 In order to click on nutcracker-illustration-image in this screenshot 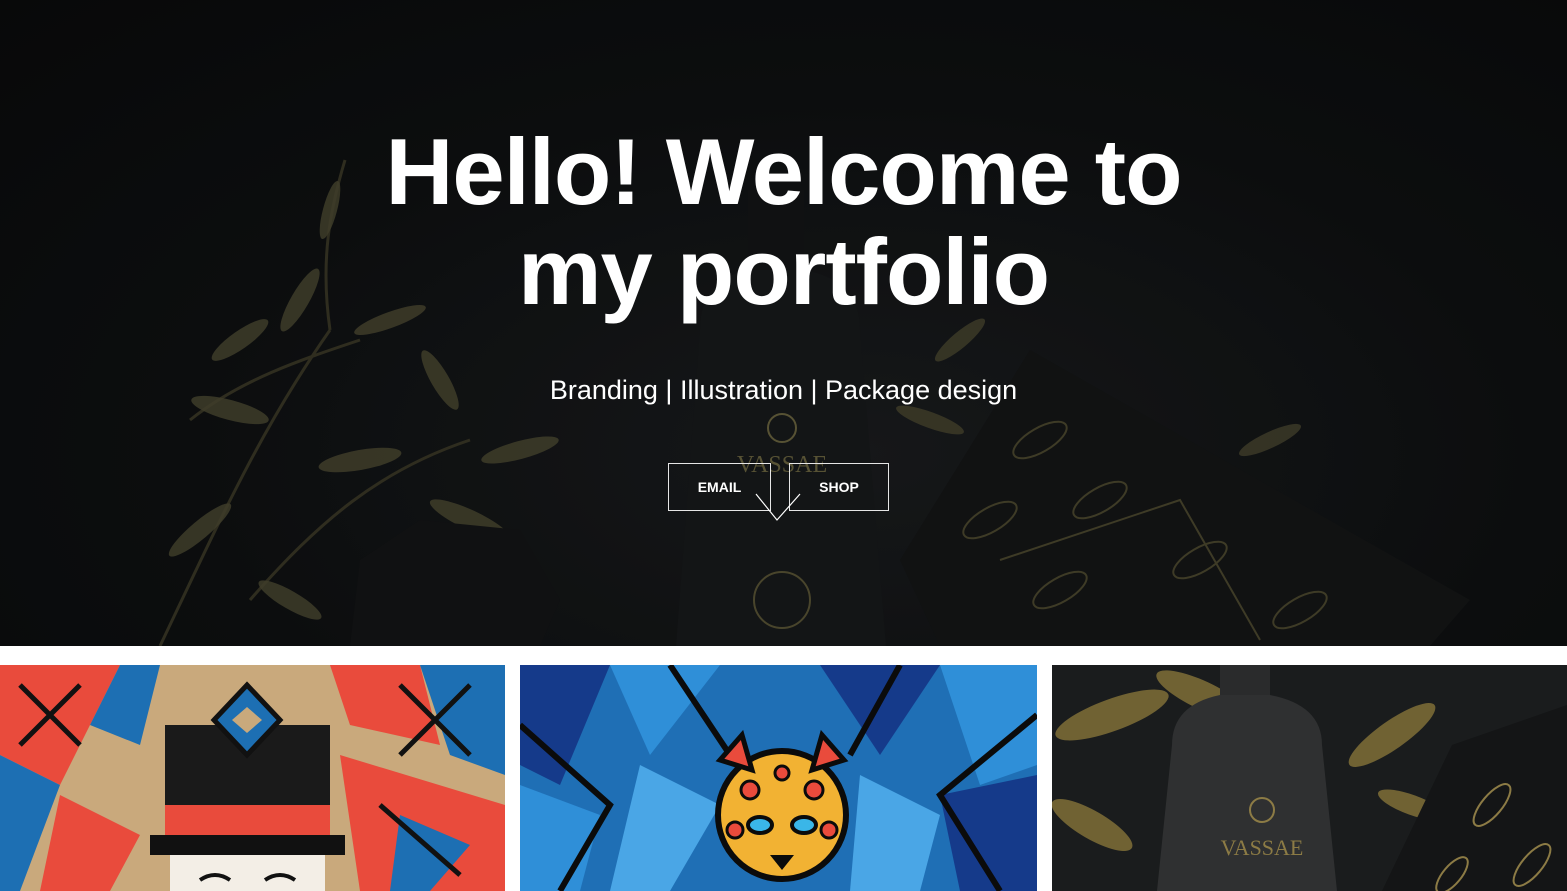, I will do `click(252, 778)`.